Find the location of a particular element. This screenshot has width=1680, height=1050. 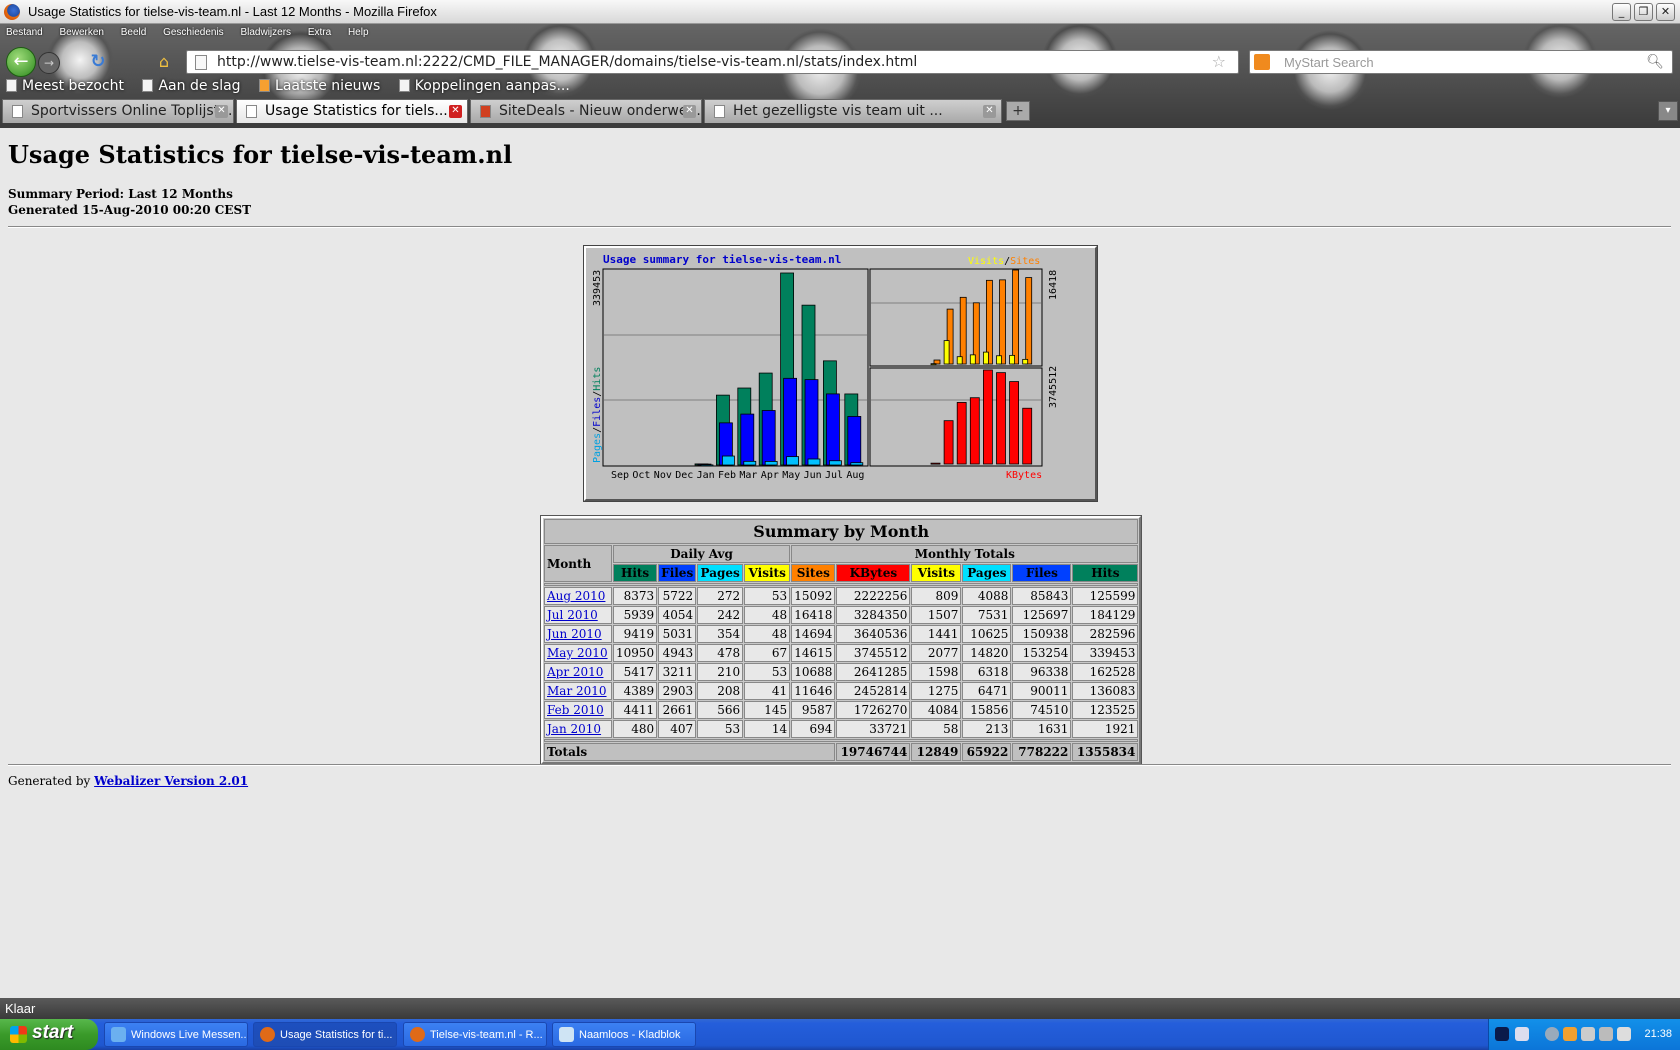

home-icon: ⌂ is located at coordinates (164, 62).